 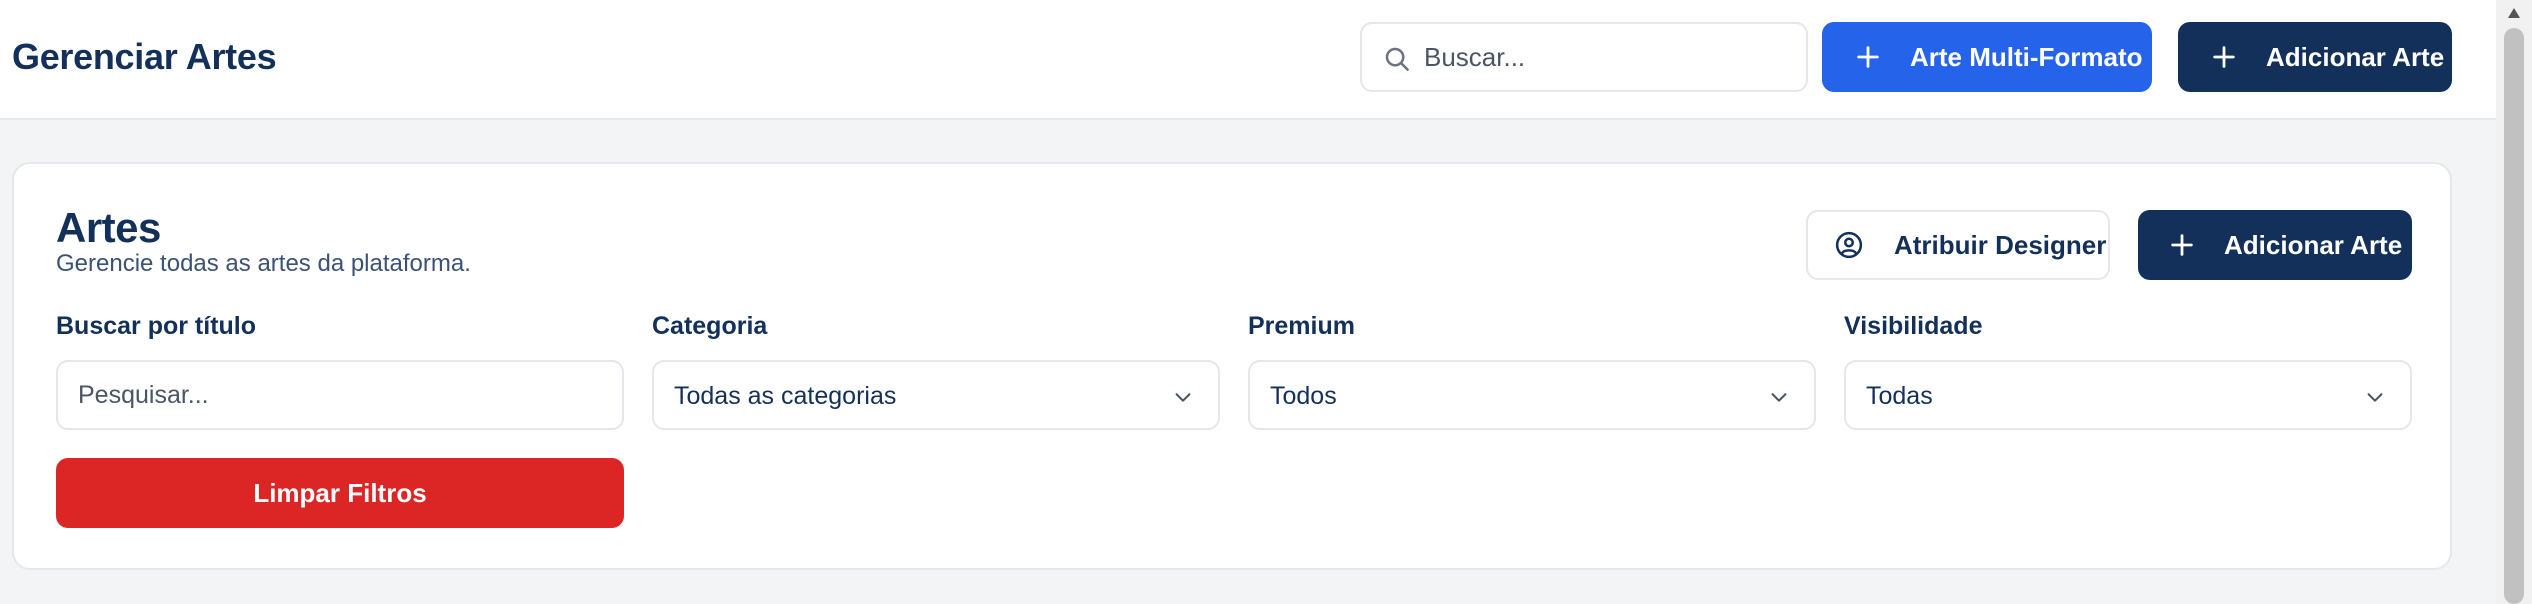 I want to click on premium-label: Premium, so click(x=1301, y=326).